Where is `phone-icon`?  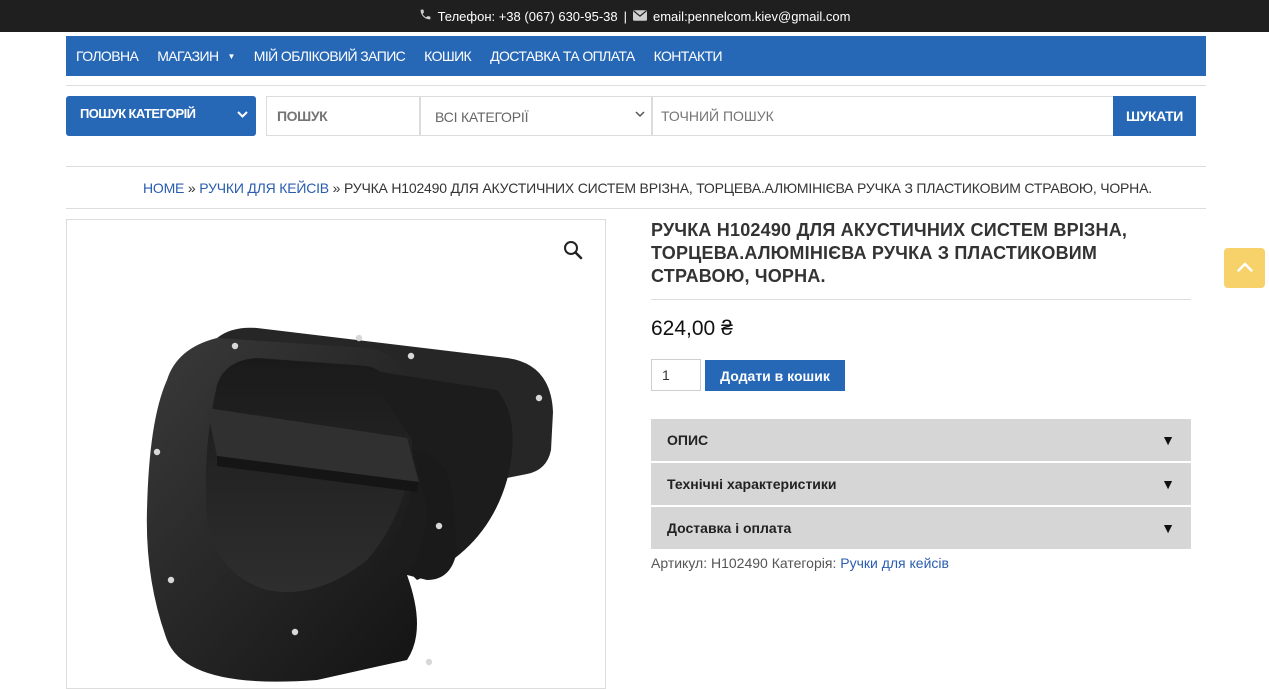 phone-icon is located at coordinates (425, 16).